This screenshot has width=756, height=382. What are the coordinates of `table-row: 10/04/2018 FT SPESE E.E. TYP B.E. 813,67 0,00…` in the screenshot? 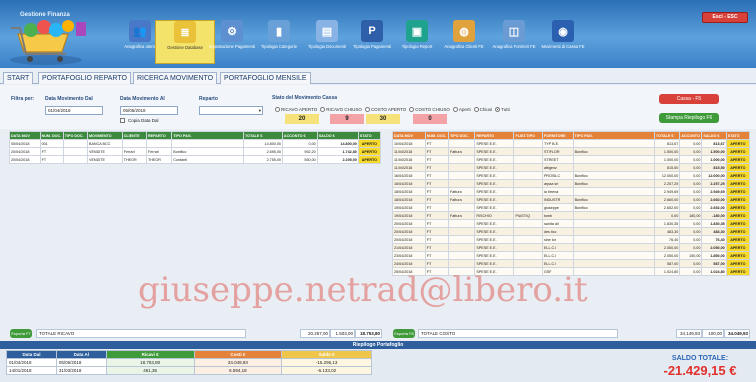 It's located at (571, 143).